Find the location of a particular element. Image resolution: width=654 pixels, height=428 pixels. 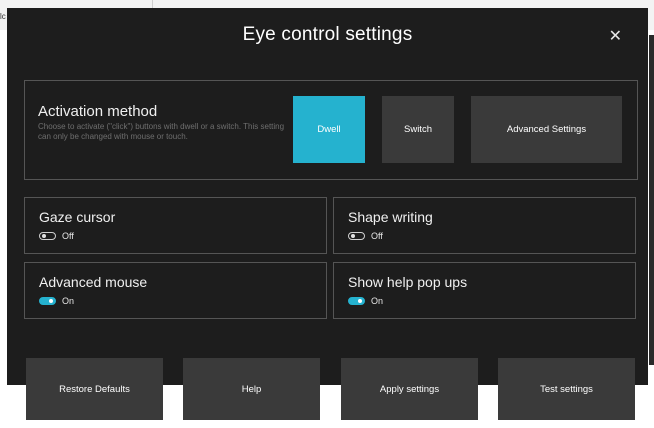

gaze-cursor-toggle is located at coordinates (47, 236).